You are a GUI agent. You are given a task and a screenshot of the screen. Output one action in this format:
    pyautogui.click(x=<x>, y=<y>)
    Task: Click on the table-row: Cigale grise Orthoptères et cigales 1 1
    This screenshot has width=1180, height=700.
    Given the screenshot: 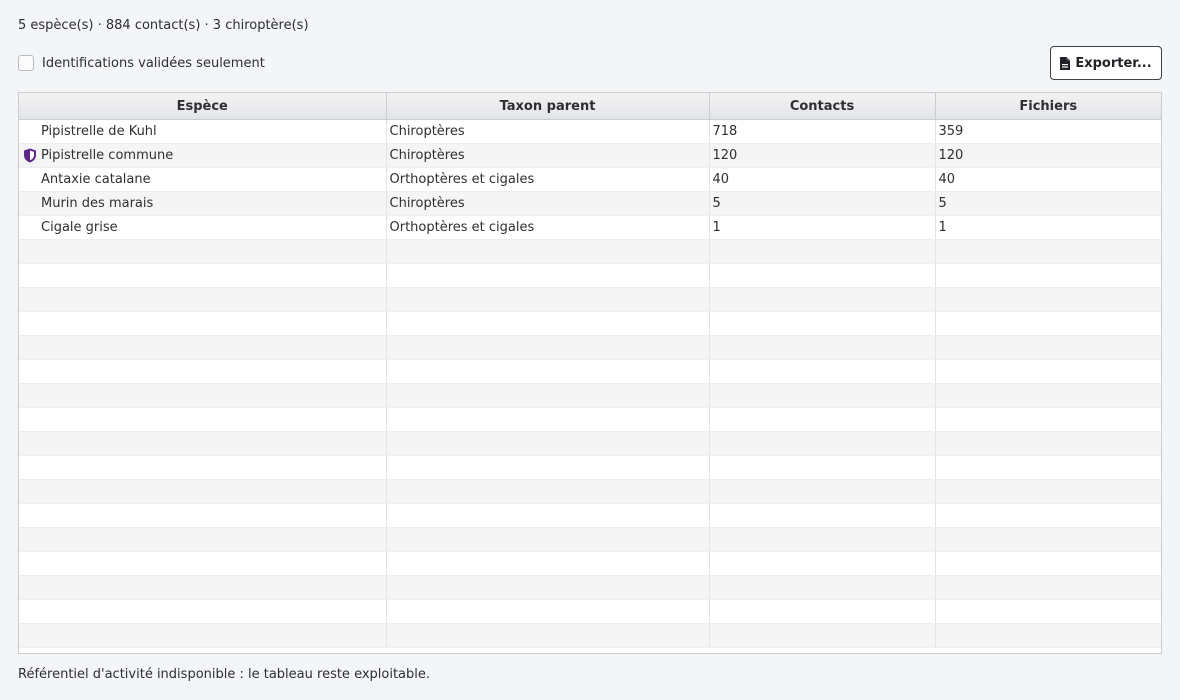 What is the action you would take?
    pyautogui.click(x=590, y=227)
    